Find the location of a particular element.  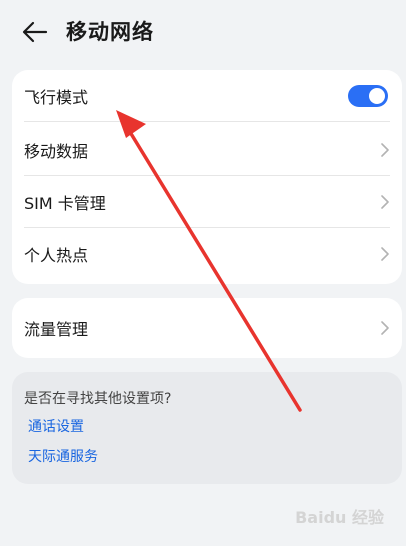

data-usage-label: 流量管理 is located at coordinates (56, 329).